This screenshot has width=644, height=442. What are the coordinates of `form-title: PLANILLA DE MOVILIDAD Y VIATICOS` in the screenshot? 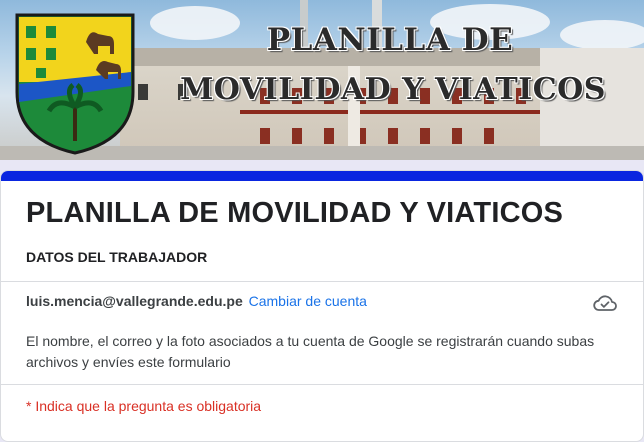 It's located at (295, 213).